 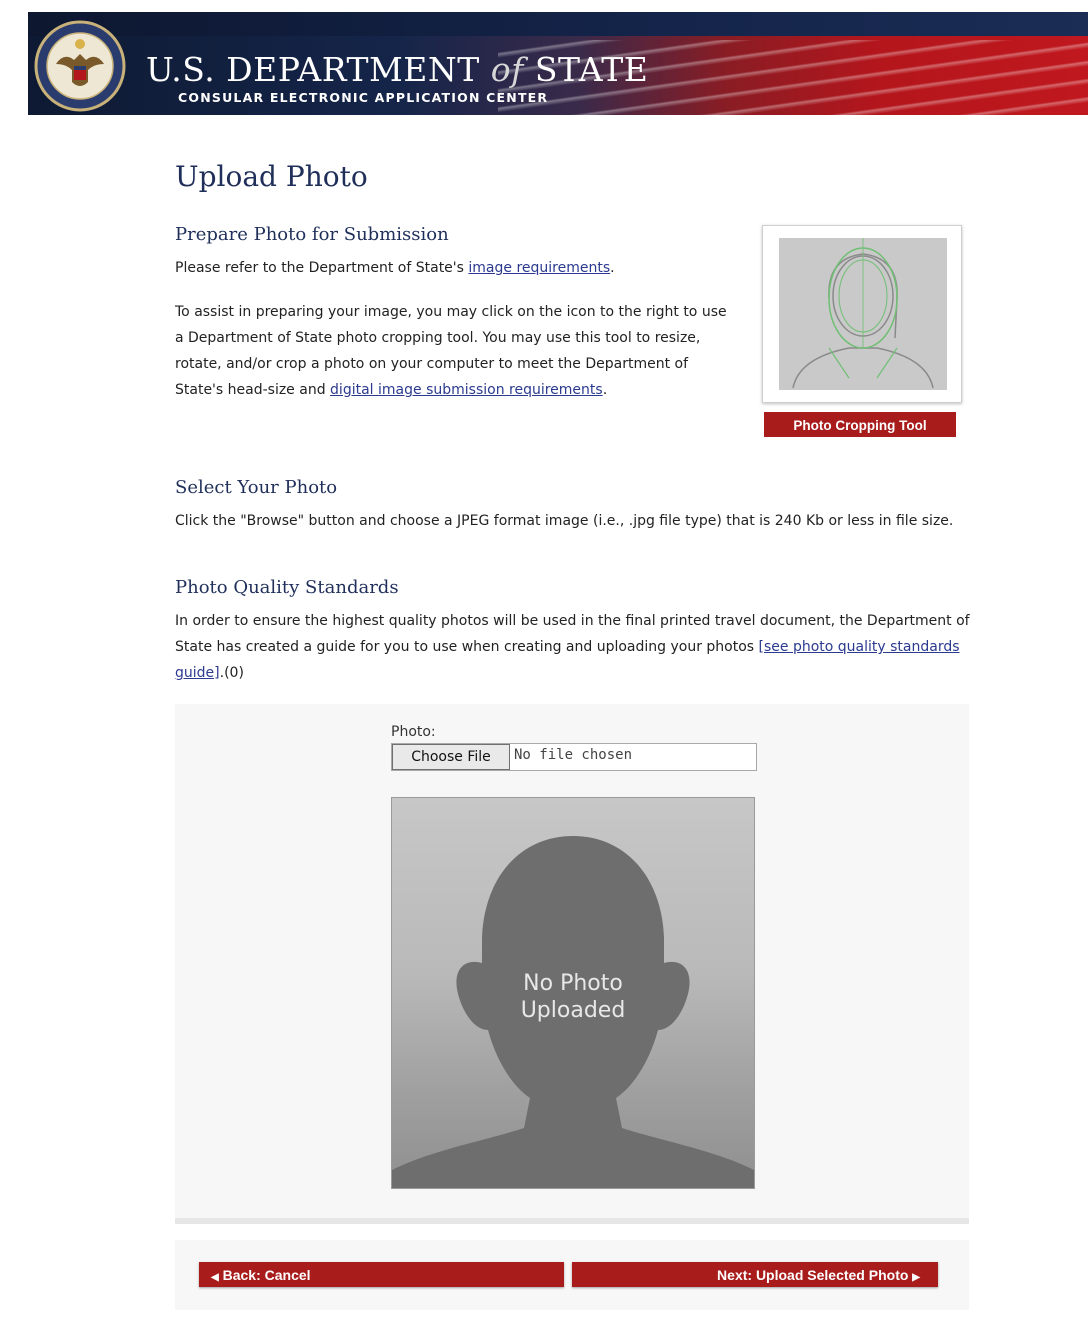 What do you see at coordinates (860, 424) in the screenshot?
I see `photo-cropping-tool-button: Photo Cropping Tool` at bounding box center [860, 424].